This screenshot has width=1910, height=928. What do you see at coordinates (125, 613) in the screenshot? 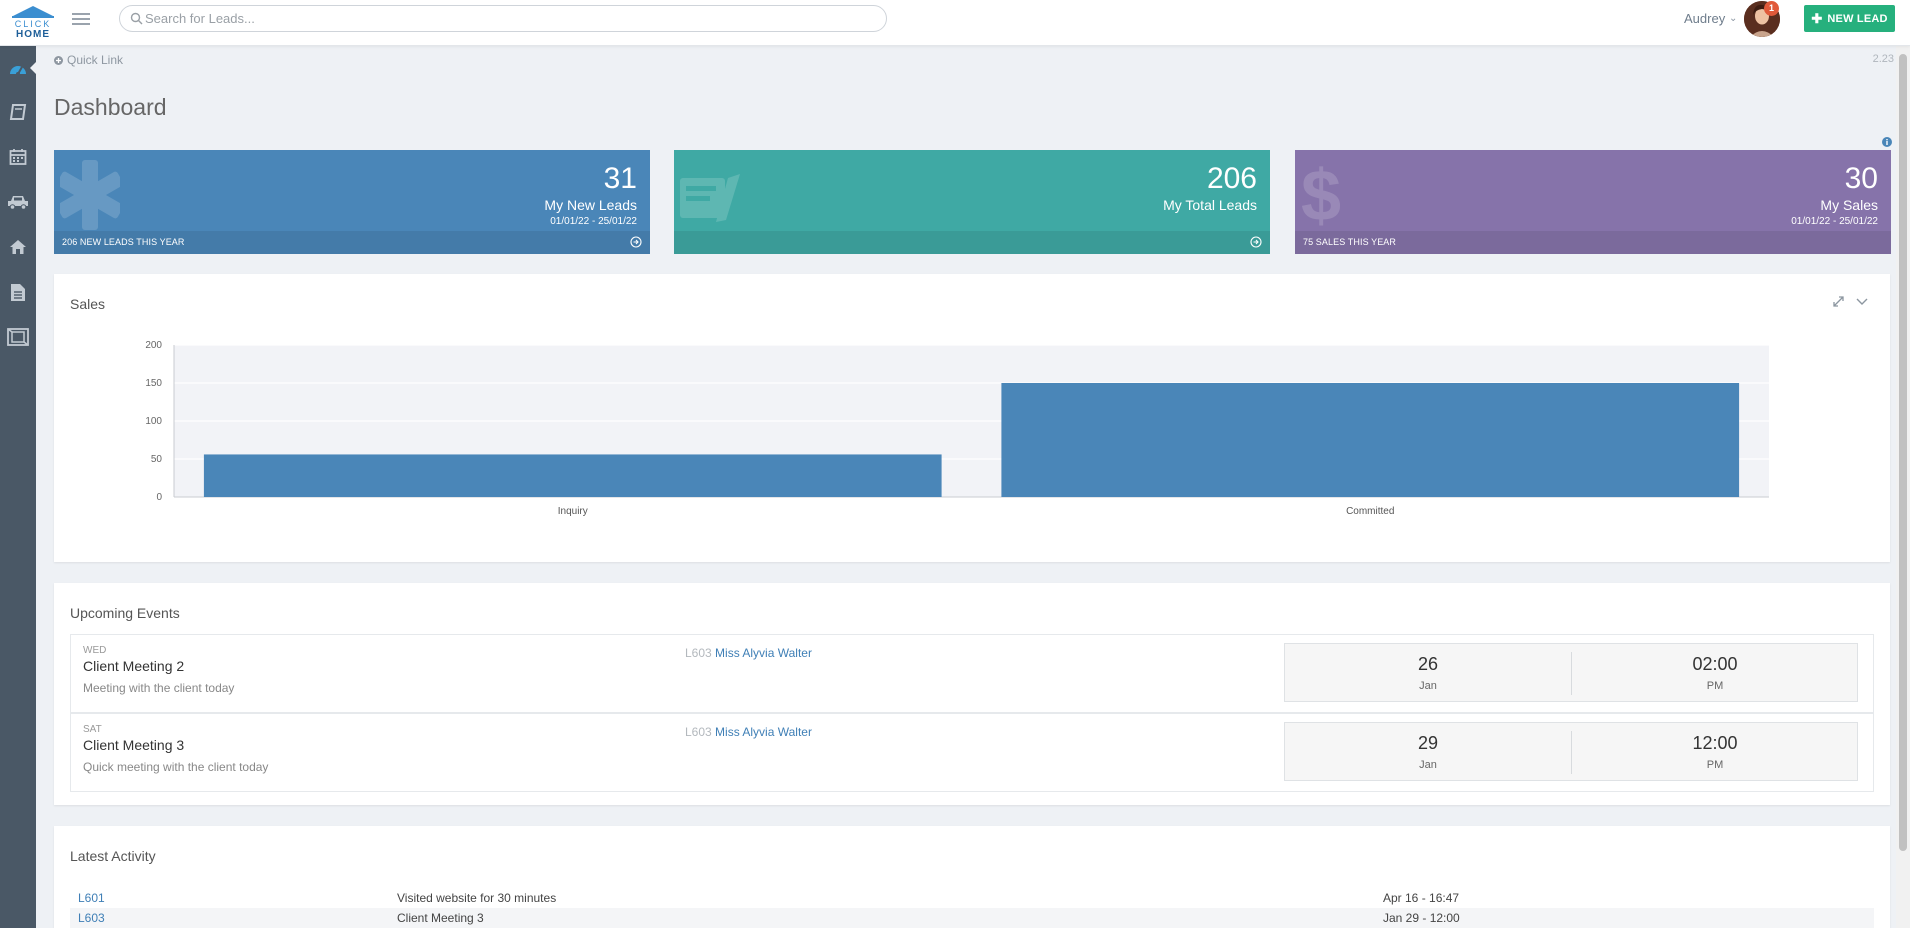
I see `events-panel-title: Upcoming Events` at bounding box center [125, 613].